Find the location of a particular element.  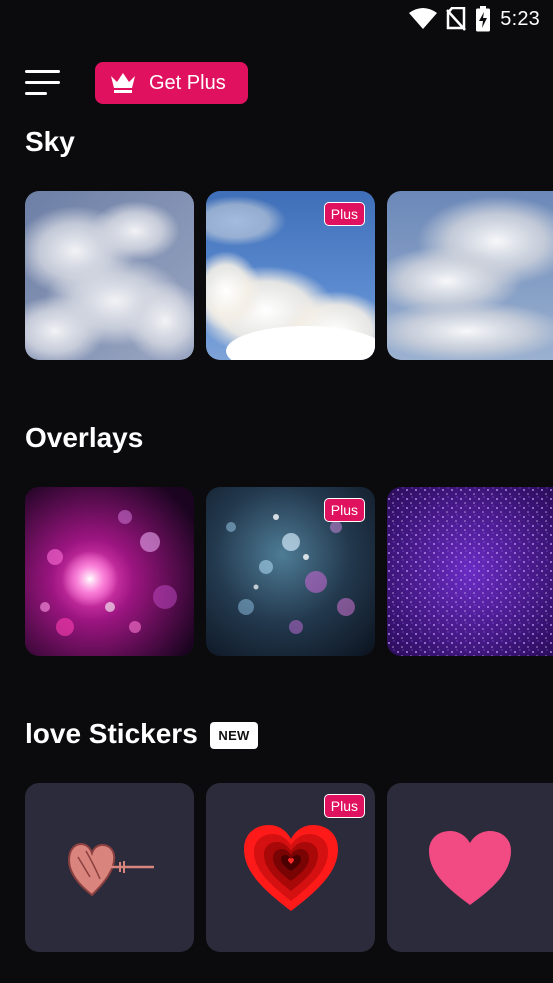

overlays-item-2: Plus is located at coordinates (290, 571).